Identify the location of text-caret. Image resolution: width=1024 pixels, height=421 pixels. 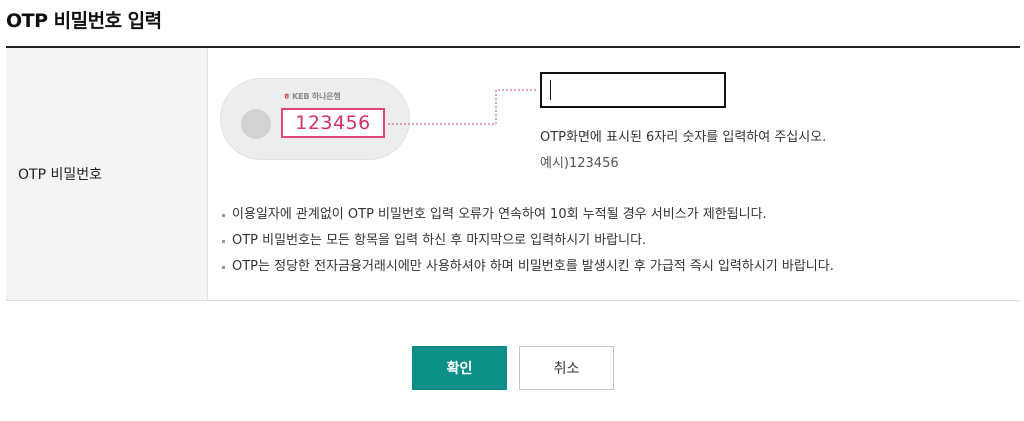
(550, 90).